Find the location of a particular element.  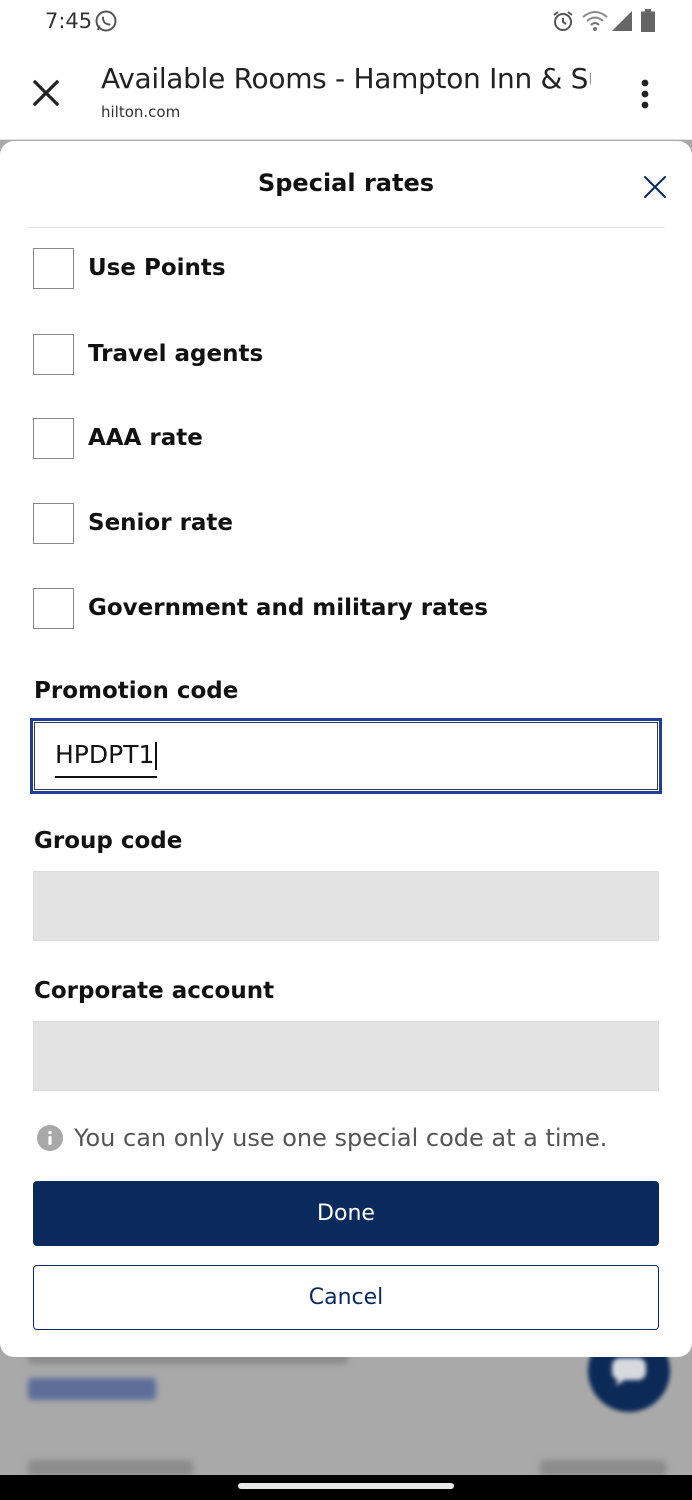

corporate-account-label: Corporate account is located at coordinates (154, 991).